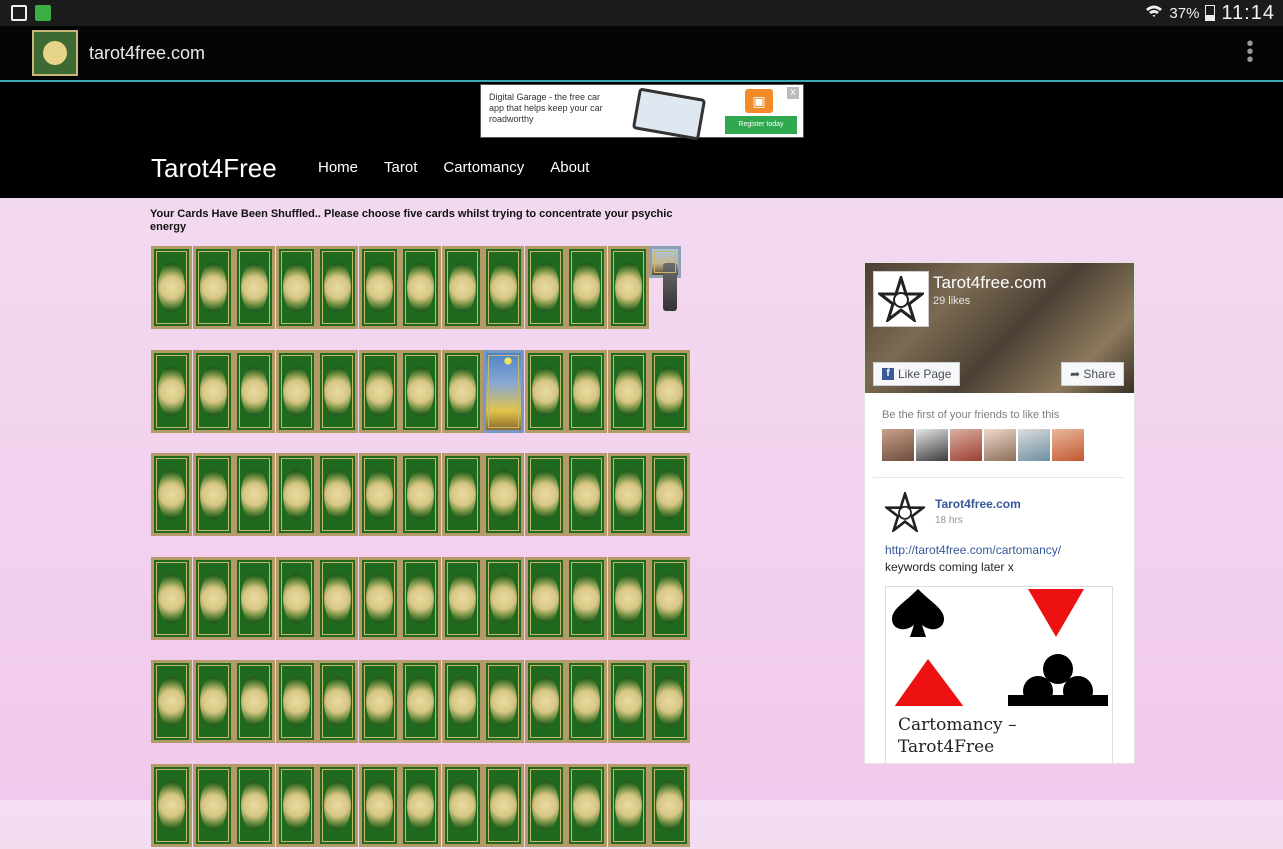  What do you see at coordinates (400, 167) in the screenshot?
I see `nav-tarot: Tarot` at bounding box center [400, 167].